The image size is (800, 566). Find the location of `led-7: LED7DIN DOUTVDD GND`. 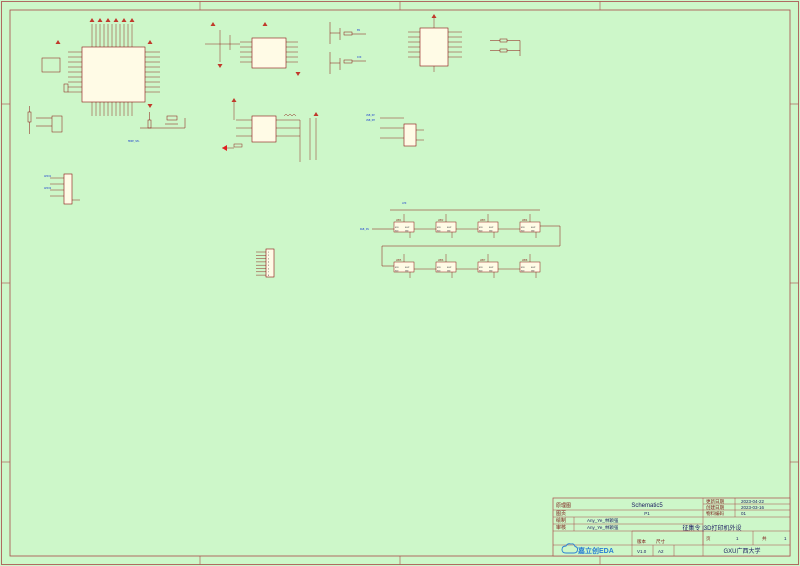

led-7: LED7DIN DOUTVDD GND is located at coordinates (498, 266).